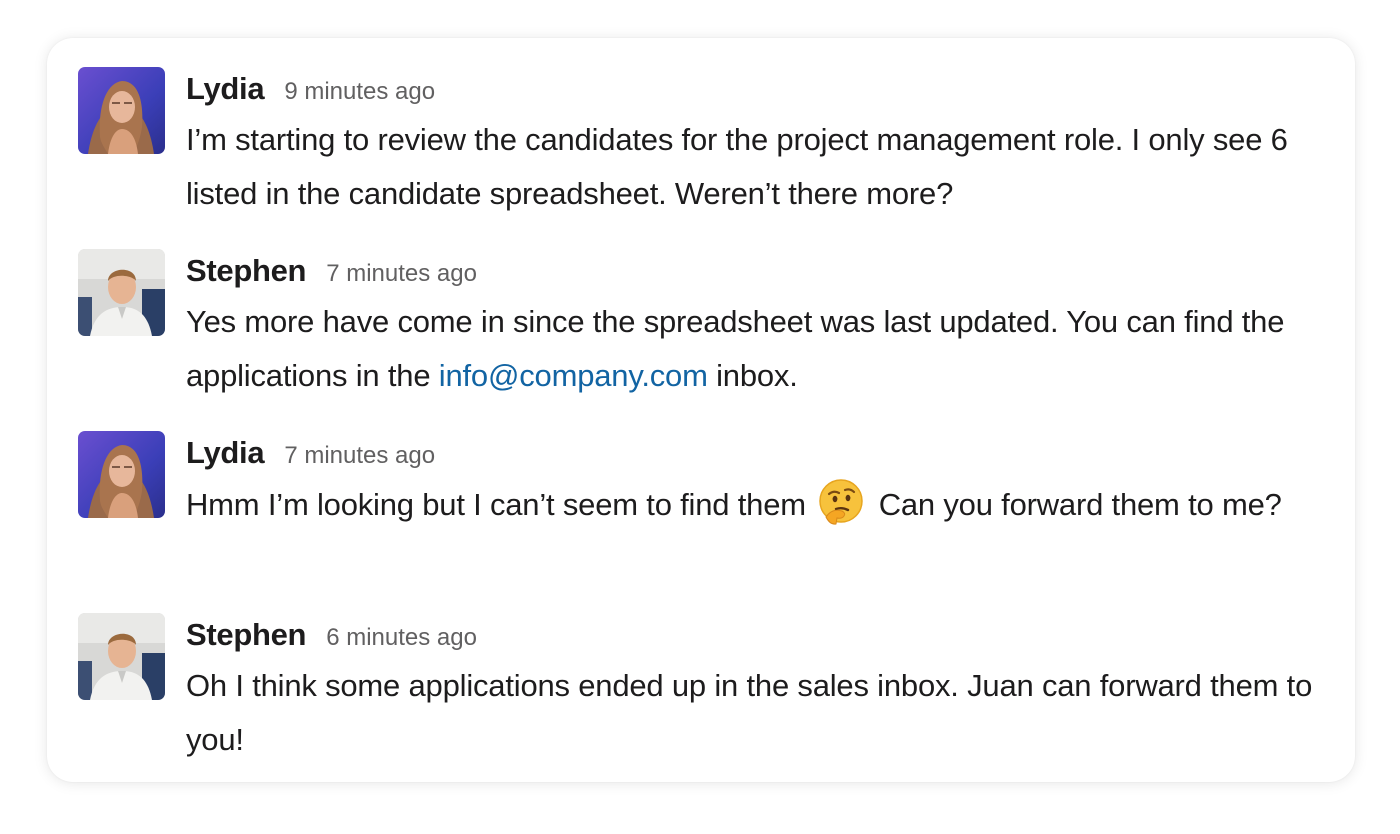 This screenshot has height=834, width=1400. What do you see at coordinates (1076, 504) in the screenshot?
I see `message-text-part: Can you forward them to me?` at bounding box center [1076, 504].